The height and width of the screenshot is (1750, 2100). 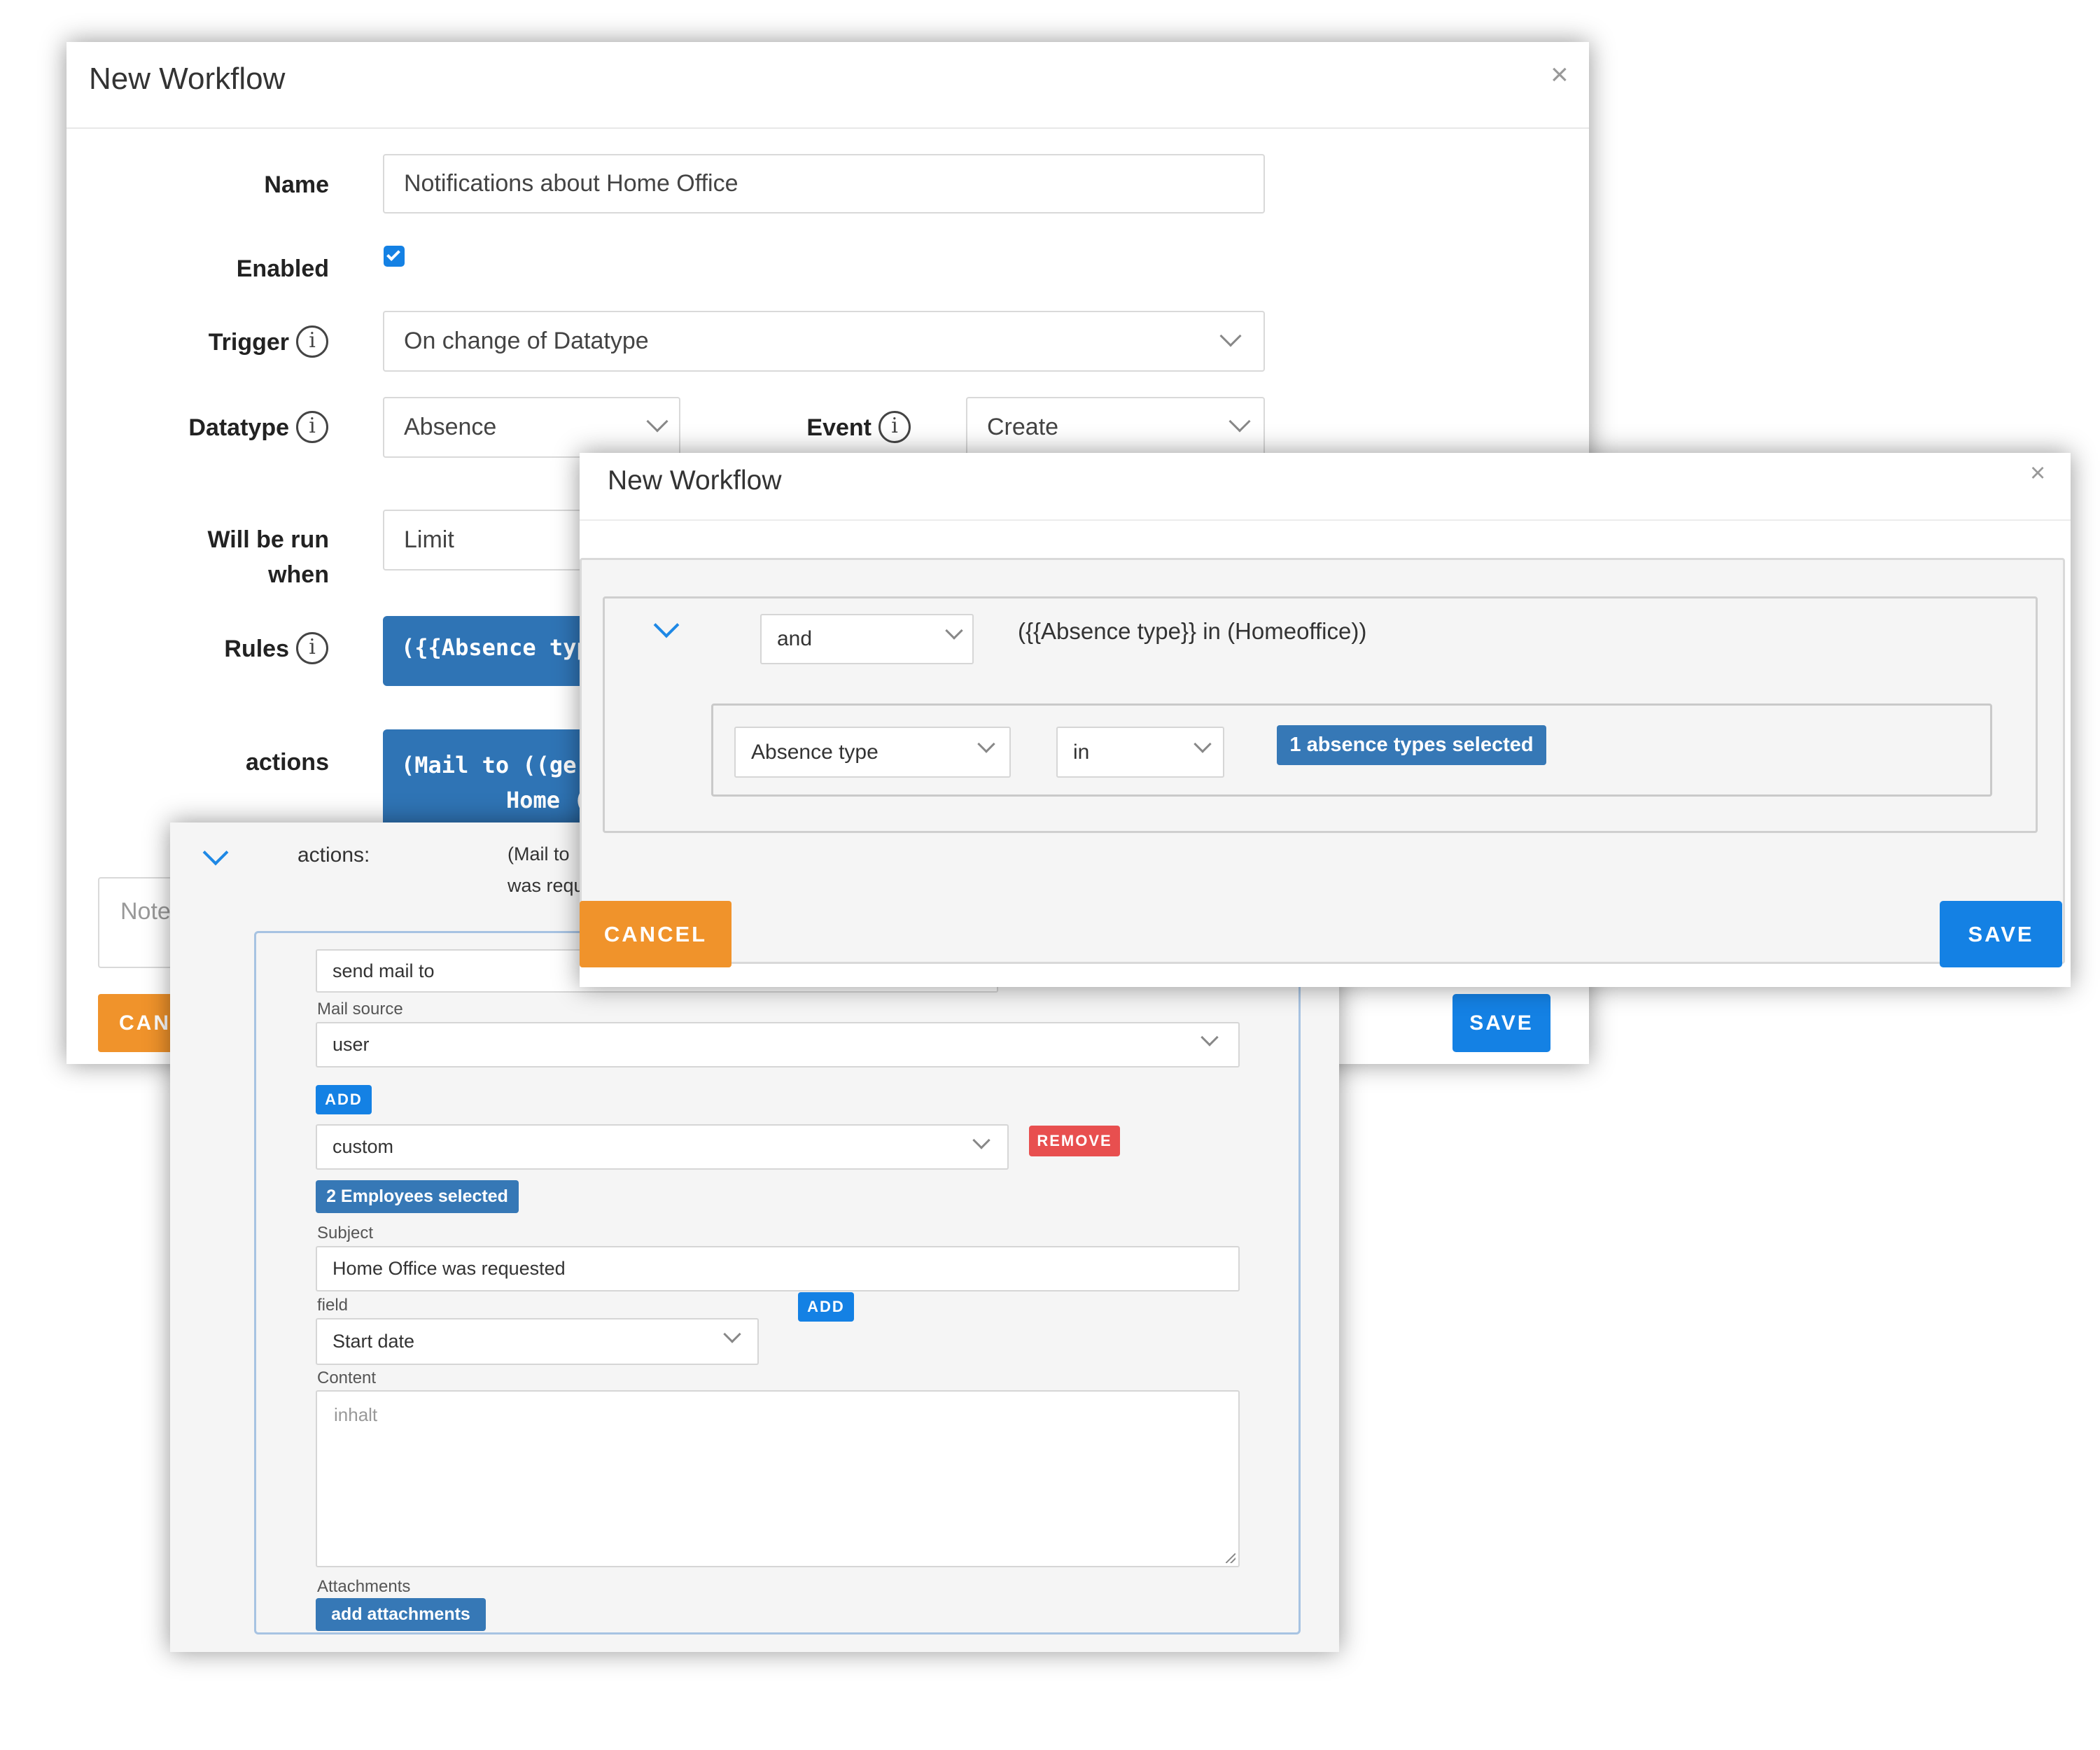 I want to click on mail-source-select: user, so click(x=778, y=1045).